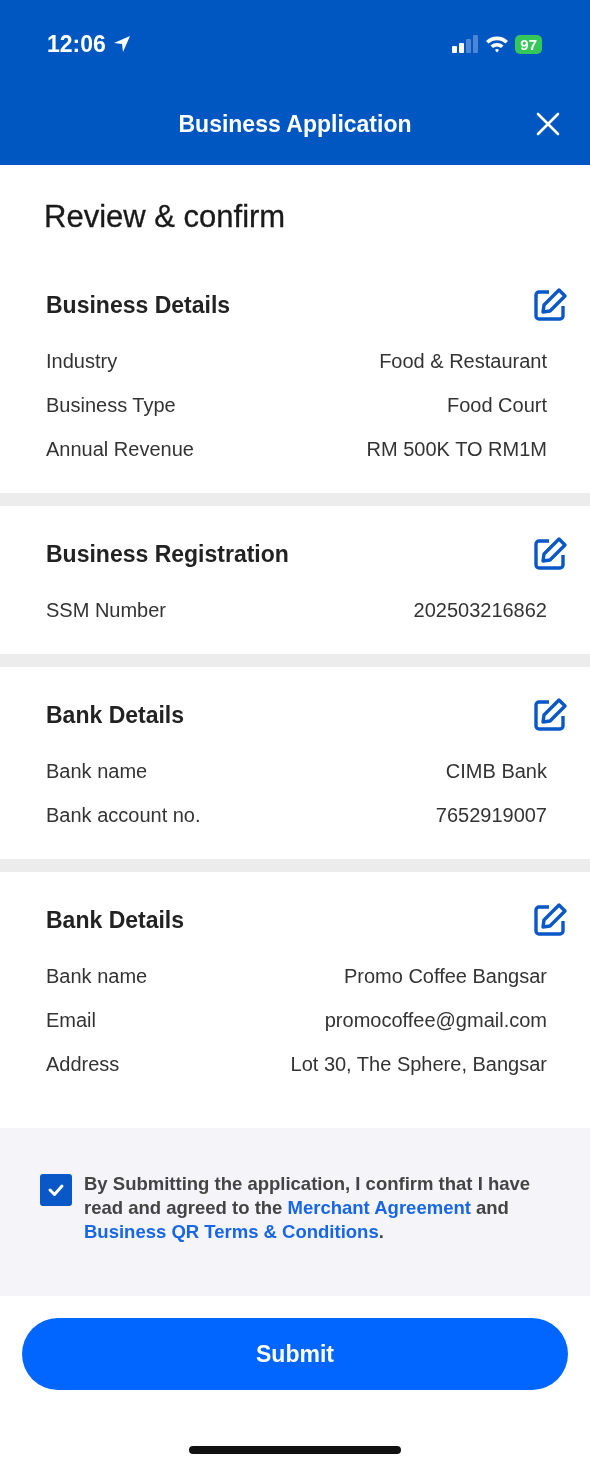  What do you see at coordinates (480, 610) in the screenshot?
I see `field-value: 202503216862` at bounding box center [480, 610].